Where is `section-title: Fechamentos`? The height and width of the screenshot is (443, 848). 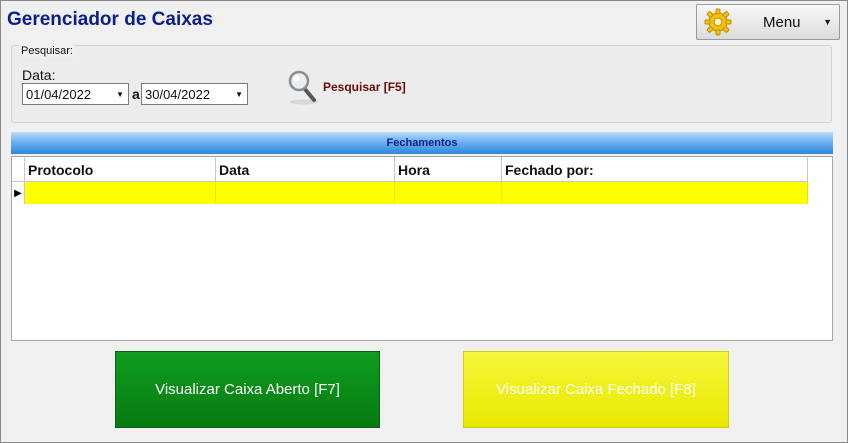
section-title: Fechamentos is located at coordinates (422, 143).